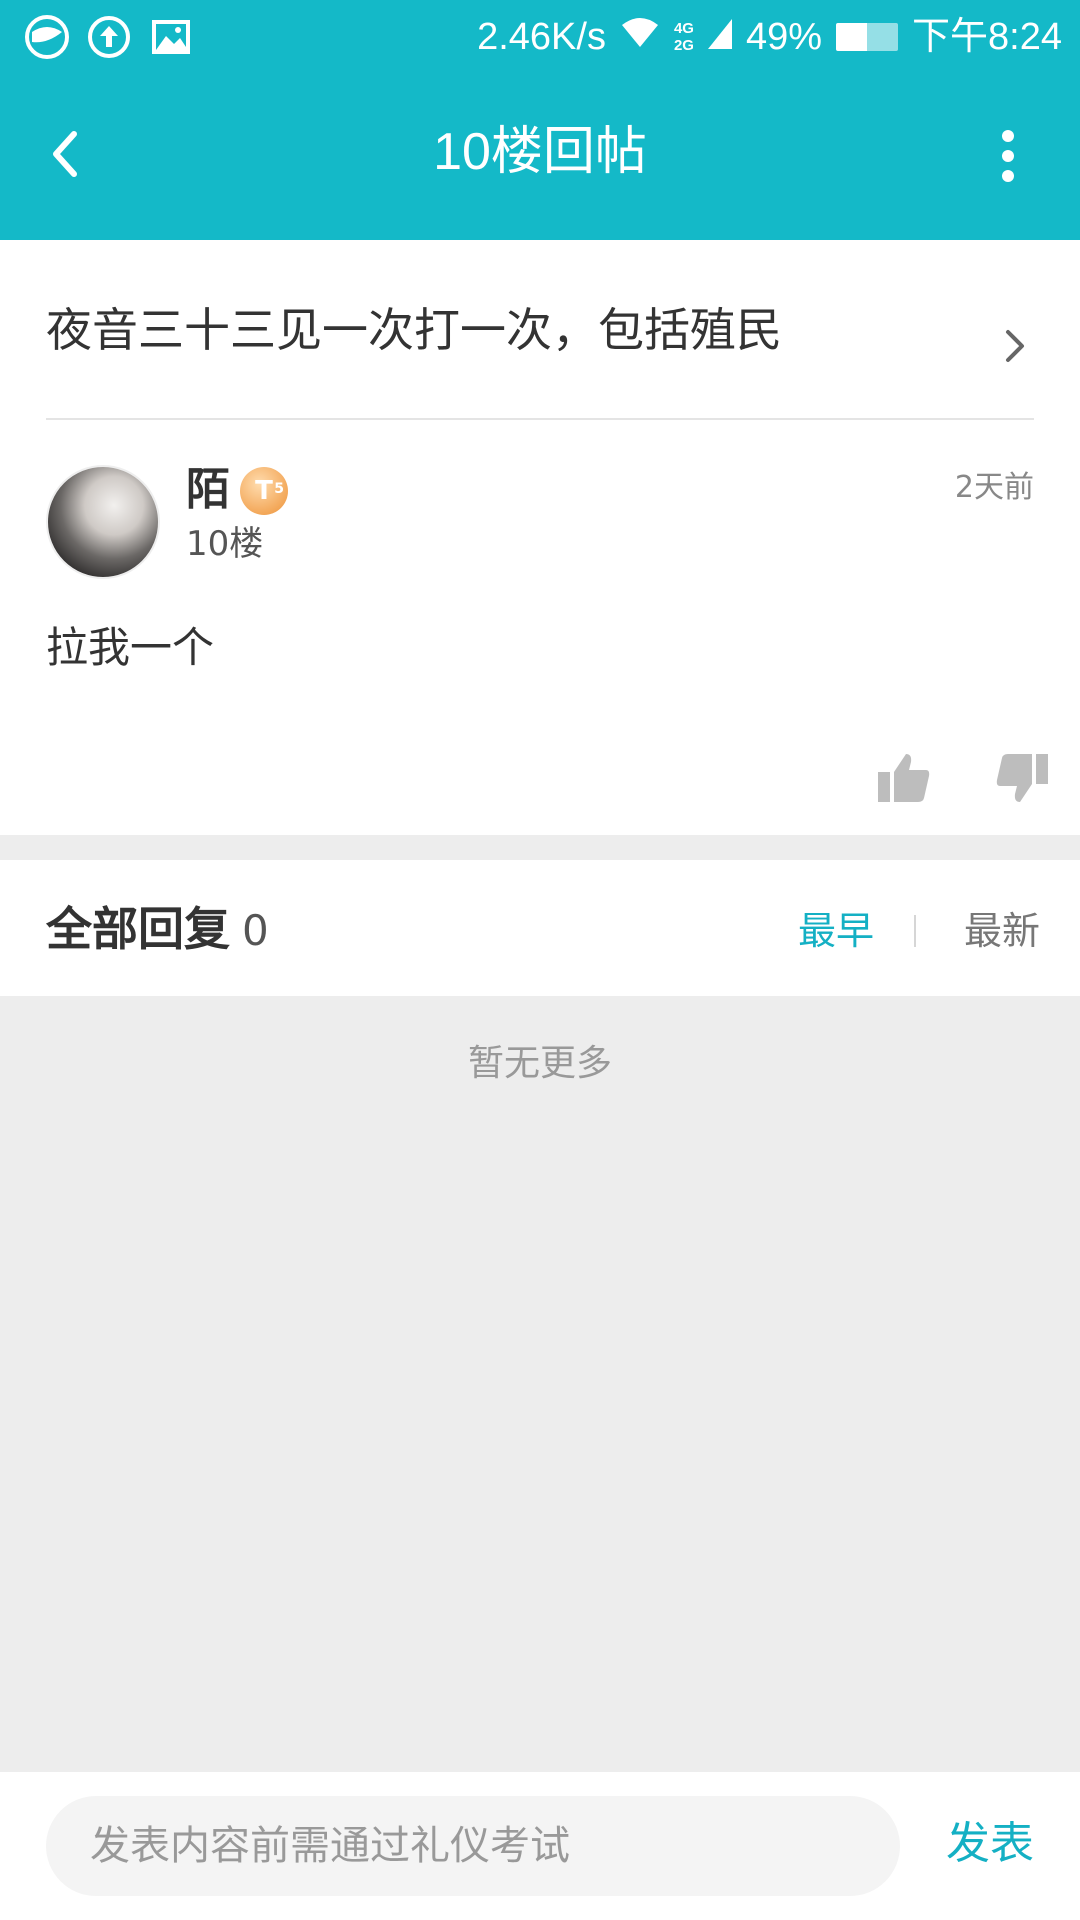  I want to click on signal-icon, so click(719, 37).